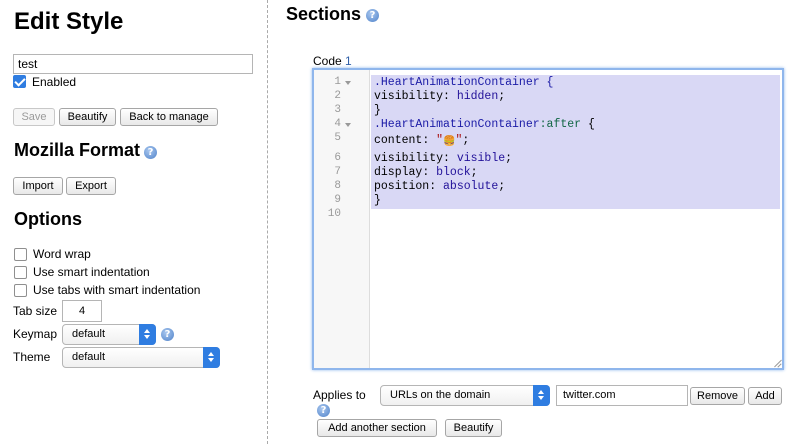  I want to click on line-number: 4, so click(337, 124).